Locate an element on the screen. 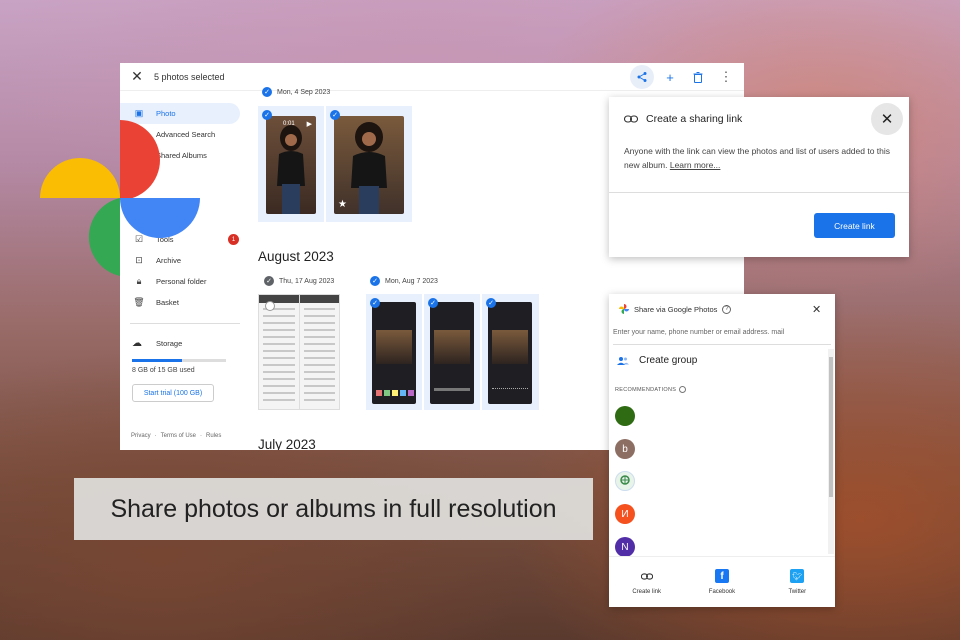 This screenshot has height=640, width=960. terms-link: Terms of Use is located at coordinates (178, 436).